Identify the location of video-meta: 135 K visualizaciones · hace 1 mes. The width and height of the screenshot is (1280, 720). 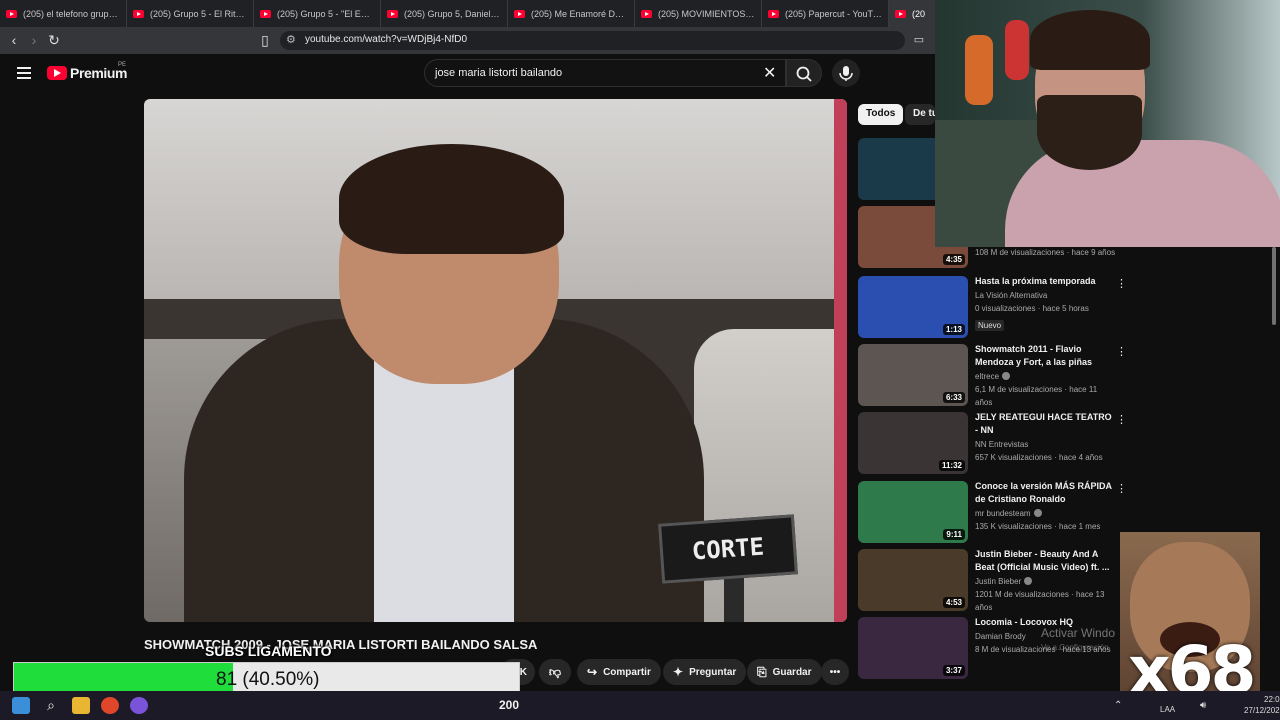
(1038, 526).